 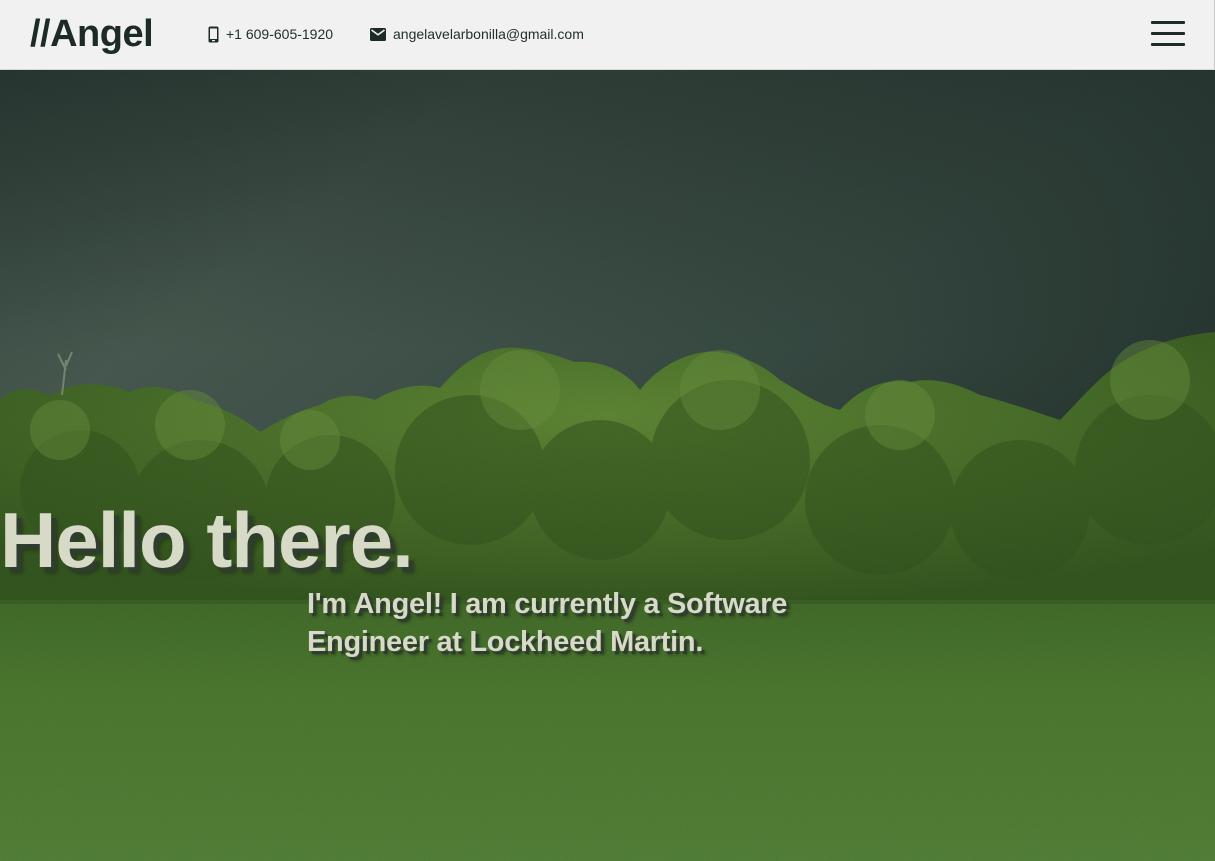 I want to click on hero-title: Hello there., so click(x=207, y=540).